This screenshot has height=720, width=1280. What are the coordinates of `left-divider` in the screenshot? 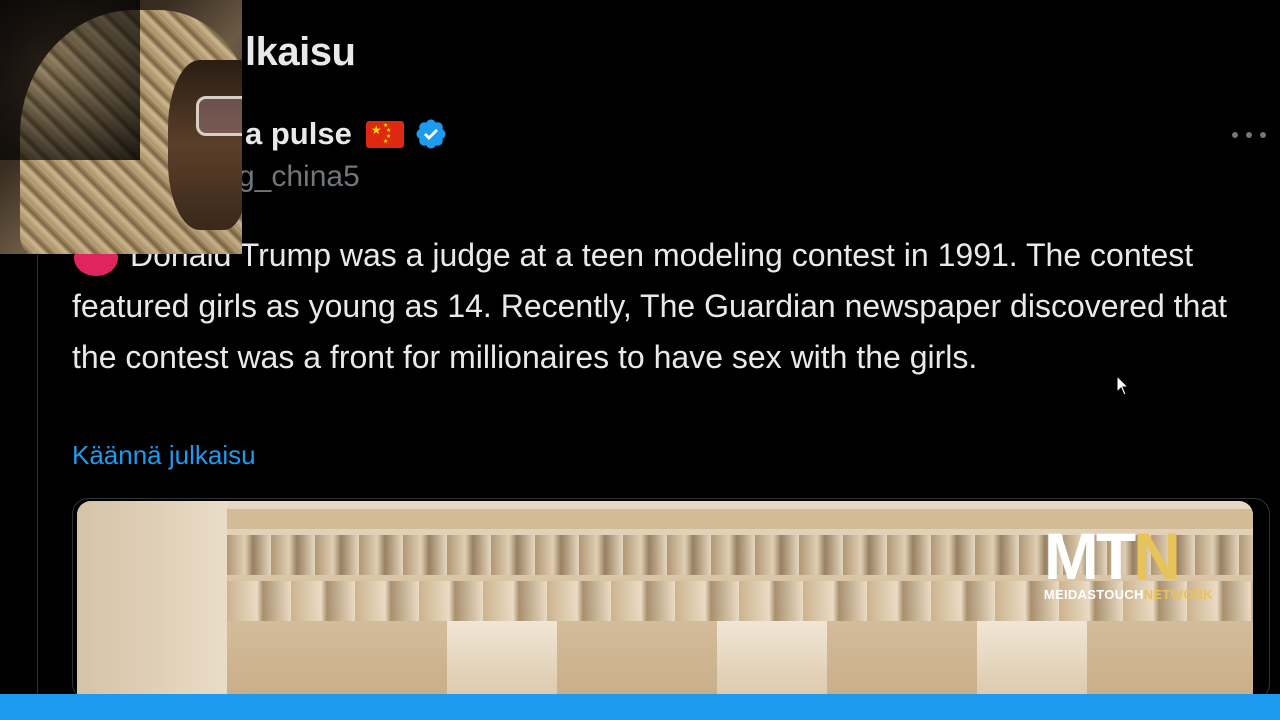 It's located at (37, 475).